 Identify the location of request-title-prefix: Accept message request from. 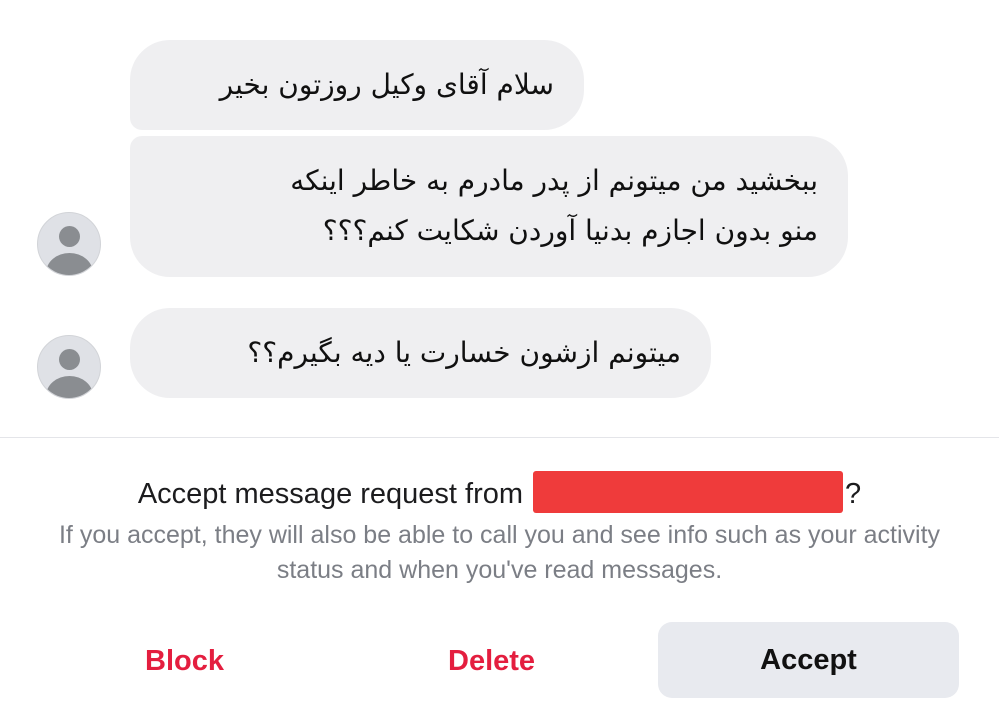
(330, 494).